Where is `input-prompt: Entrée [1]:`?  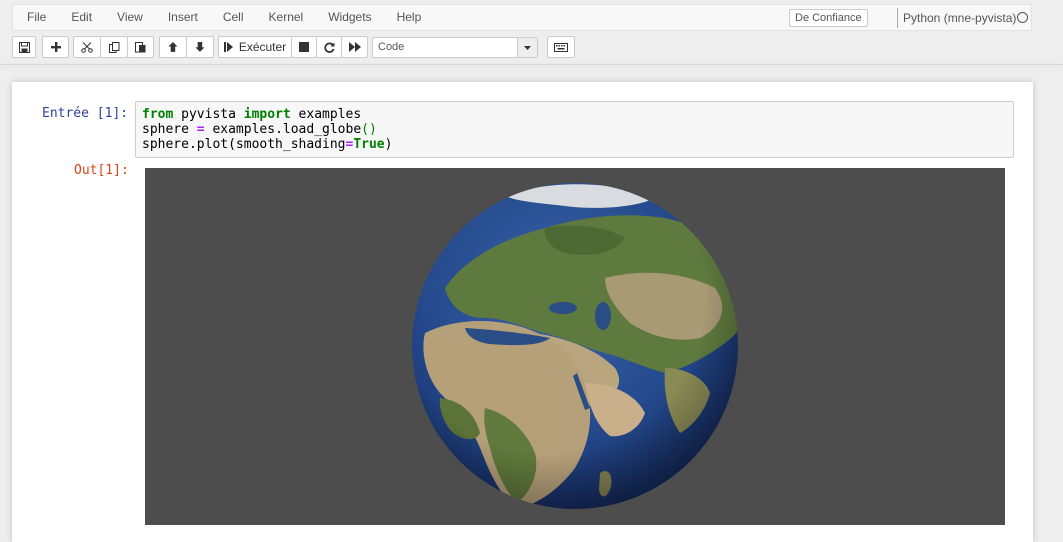 input-prompt: Entrée [1]: is located at coordinates (85, 113).